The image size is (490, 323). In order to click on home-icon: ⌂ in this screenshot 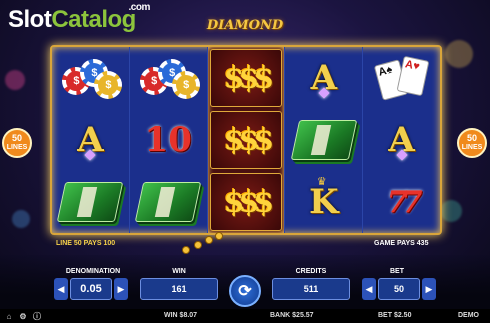, I will do `click(9, 317)`.